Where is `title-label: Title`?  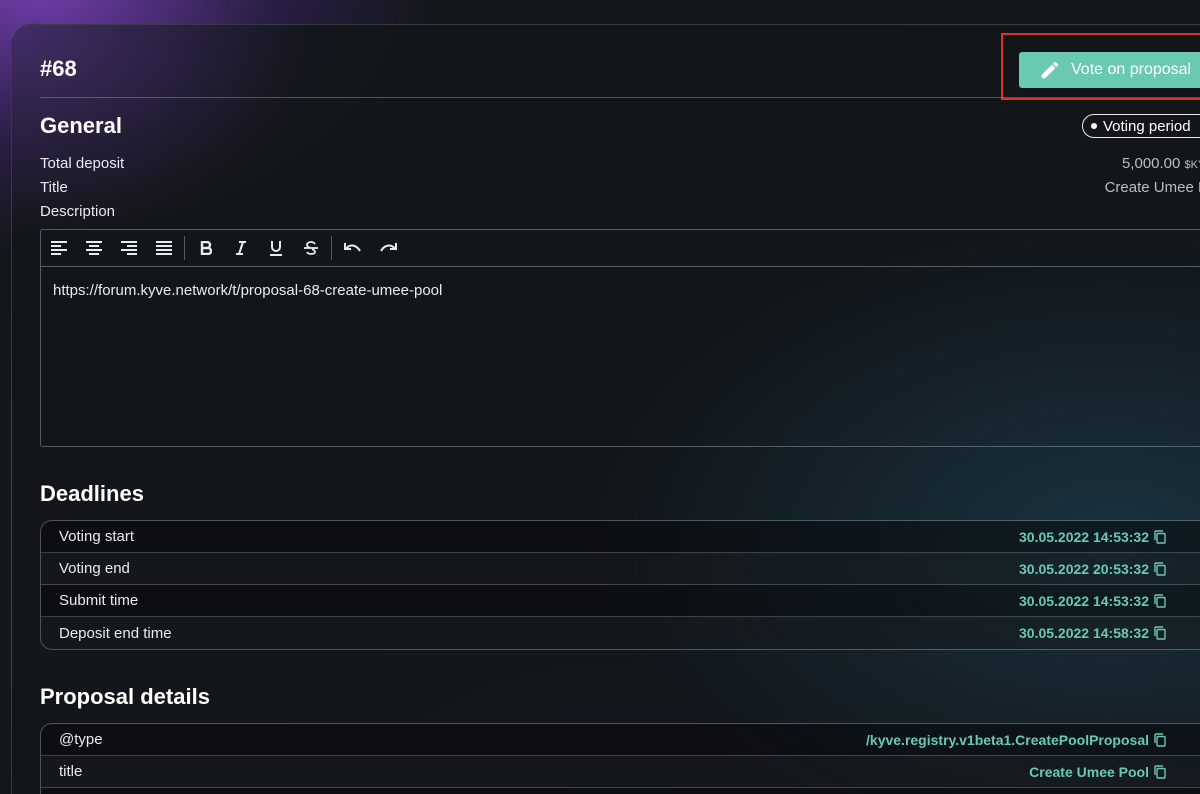 title-label: Title is located at coordinates (54, 187).